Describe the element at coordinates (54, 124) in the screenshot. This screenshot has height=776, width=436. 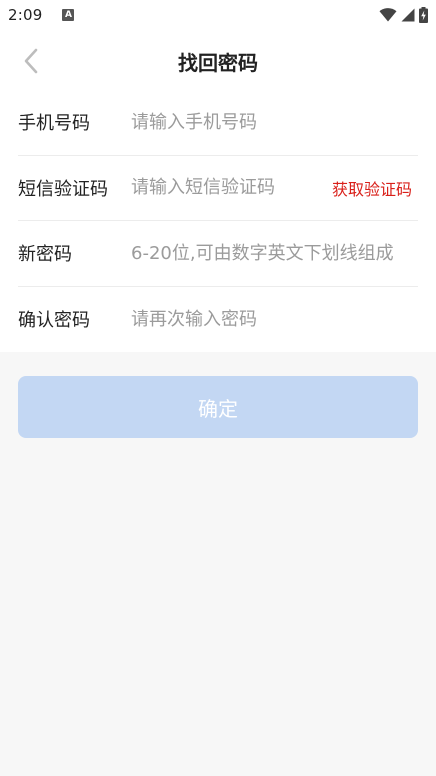
I see `phone-label: 手机号码` at that location.